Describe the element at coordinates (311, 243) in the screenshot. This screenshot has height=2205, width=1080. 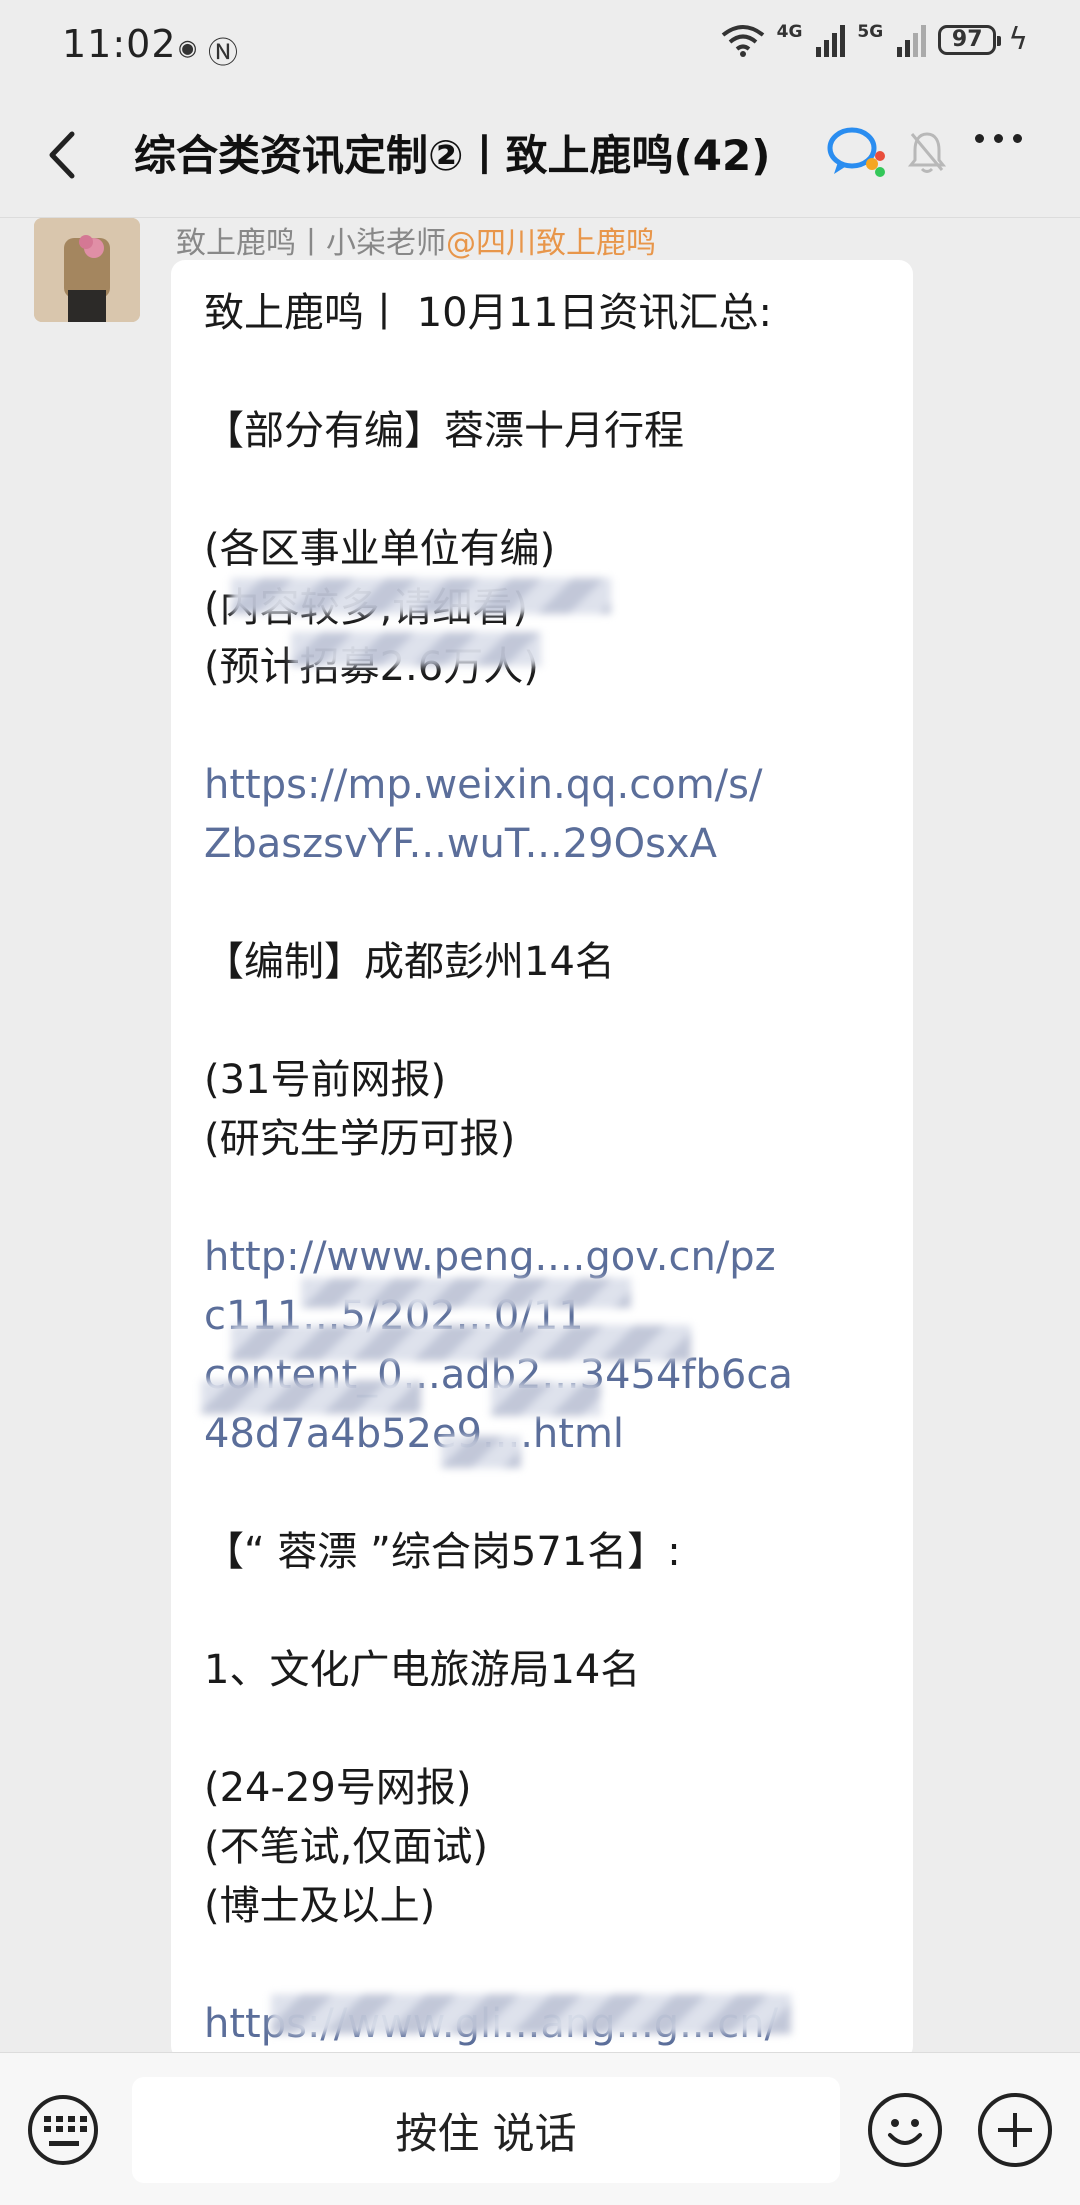
I see `sender-name: 致上鹿鸣丨小柒老师` at that location.